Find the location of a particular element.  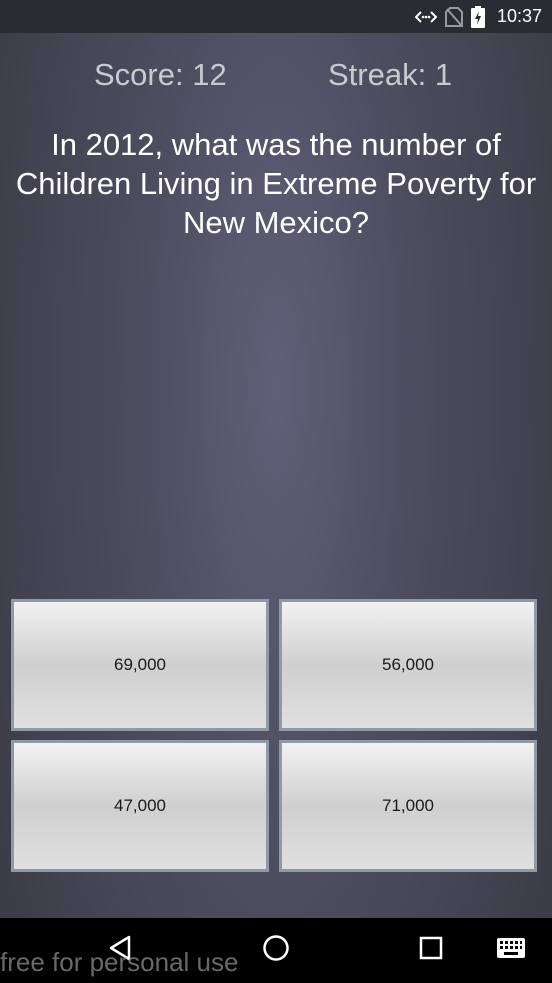

score-label: Score: 12 is located at coordinates (160, 74).